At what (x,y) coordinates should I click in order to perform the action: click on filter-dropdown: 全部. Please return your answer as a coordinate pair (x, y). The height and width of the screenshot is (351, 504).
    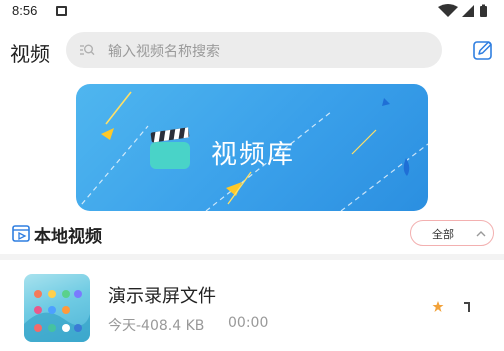
    Looking at the image, I should click on (452, 233).